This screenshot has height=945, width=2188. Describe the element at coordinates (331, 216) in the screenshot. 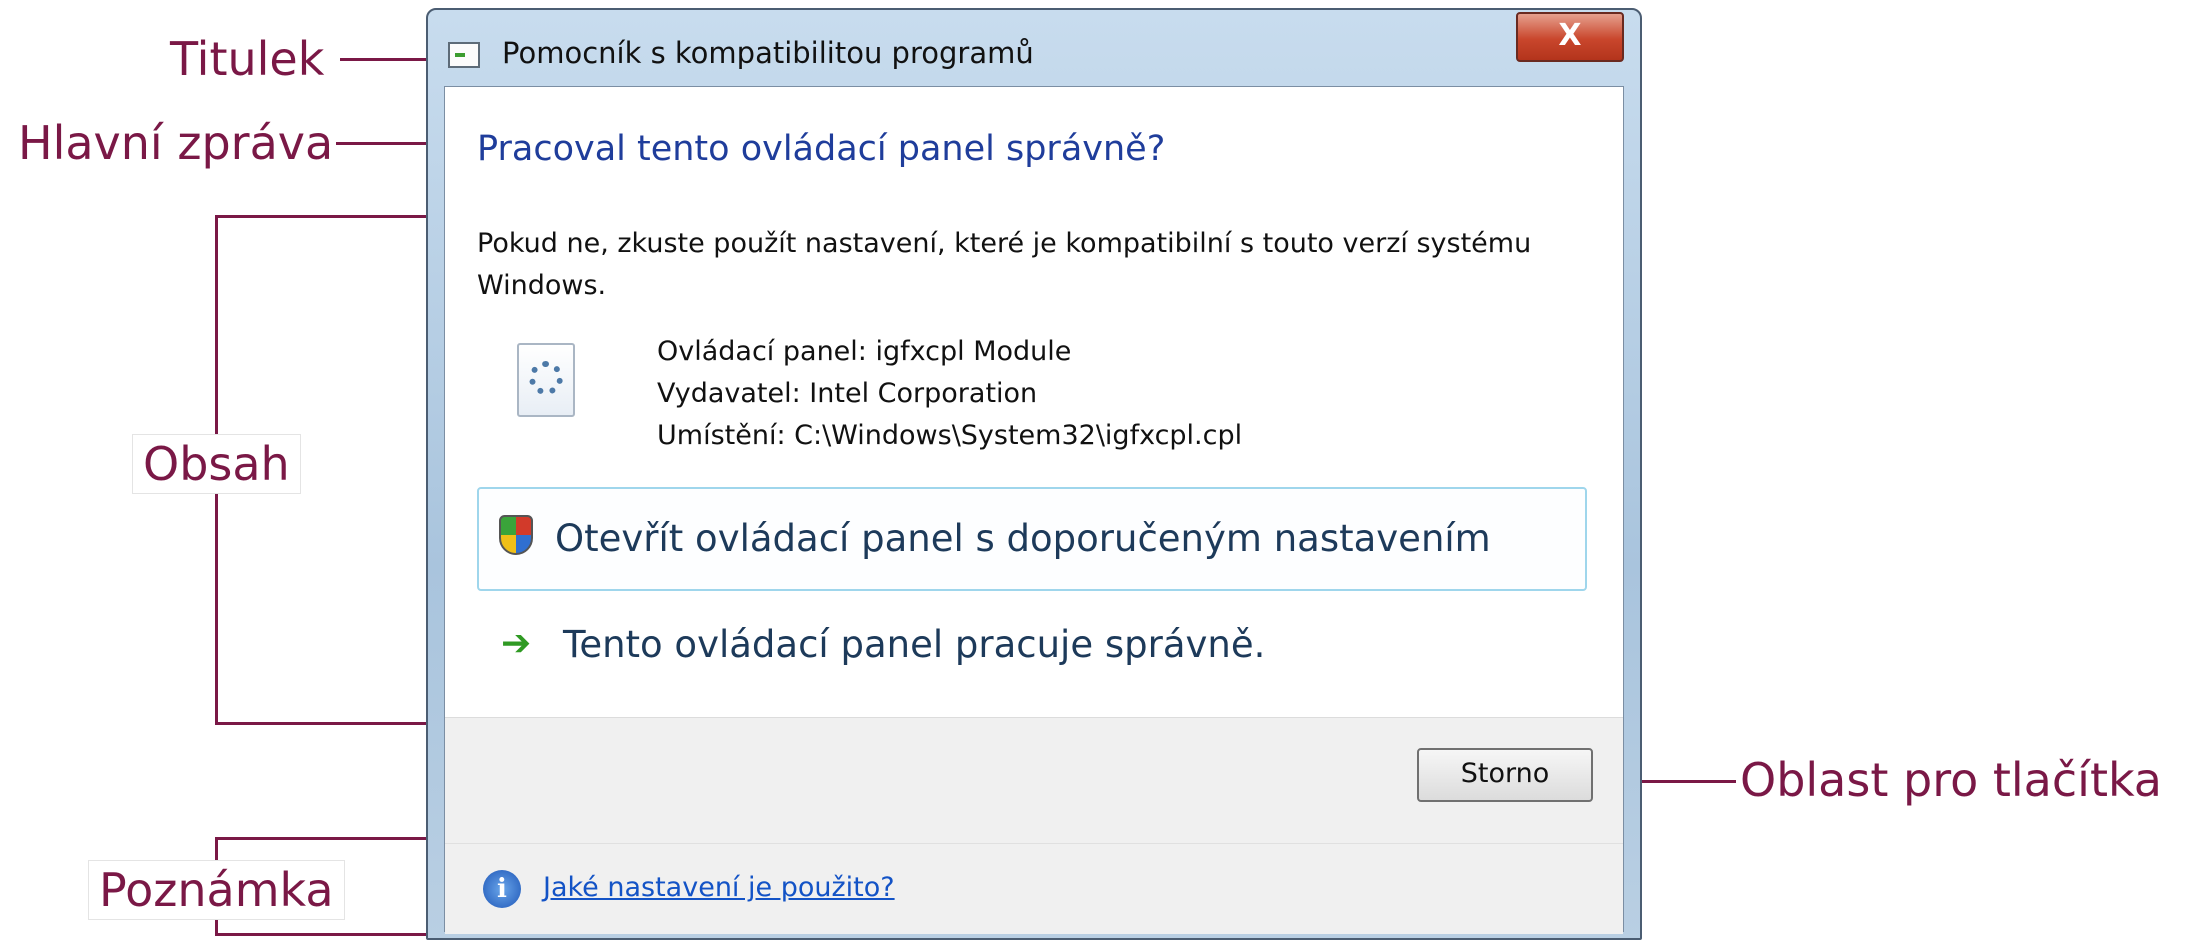

I see `annotation-bracket-obsah-top` at that location.